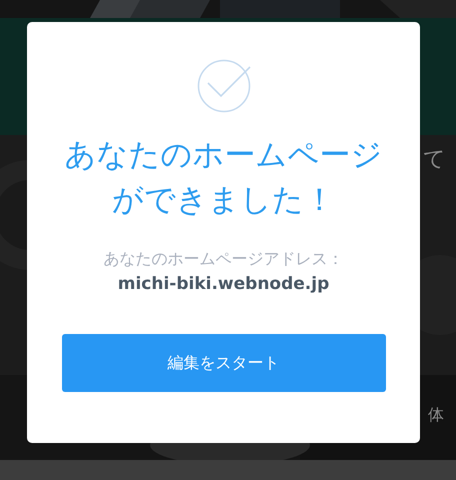  Describe the element at coordinates (223, 86) in the screenshot. I see `check-circle-icon` at that location.